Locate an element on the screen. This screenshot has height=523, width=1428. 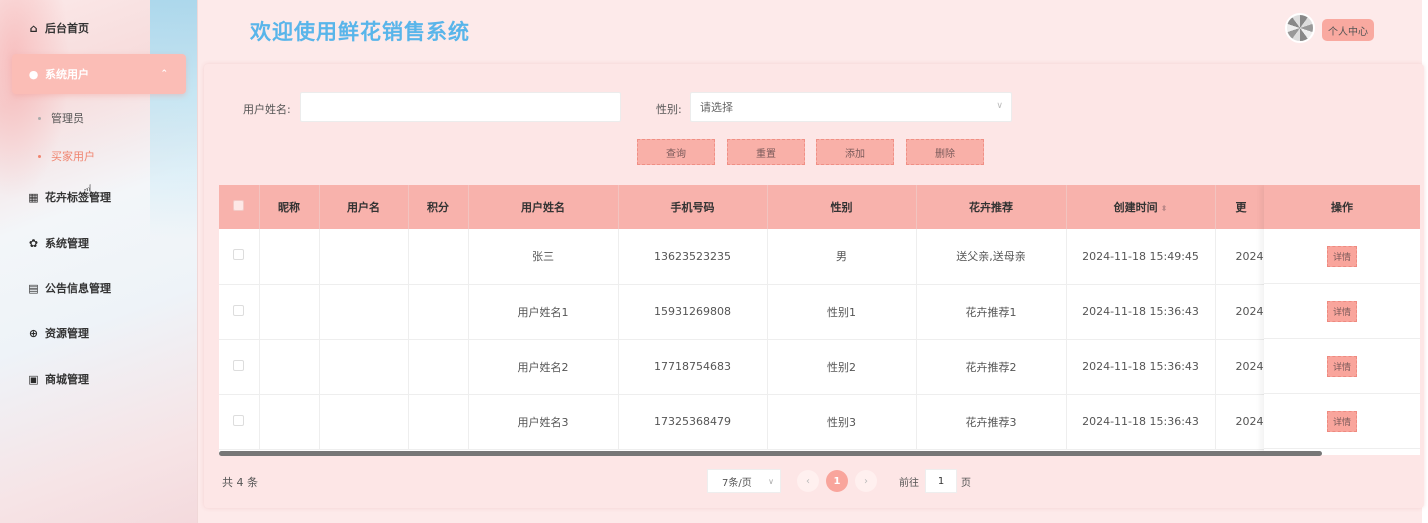
cell-recommend: 花卉推荐3 is located at coordinates (991, 422).